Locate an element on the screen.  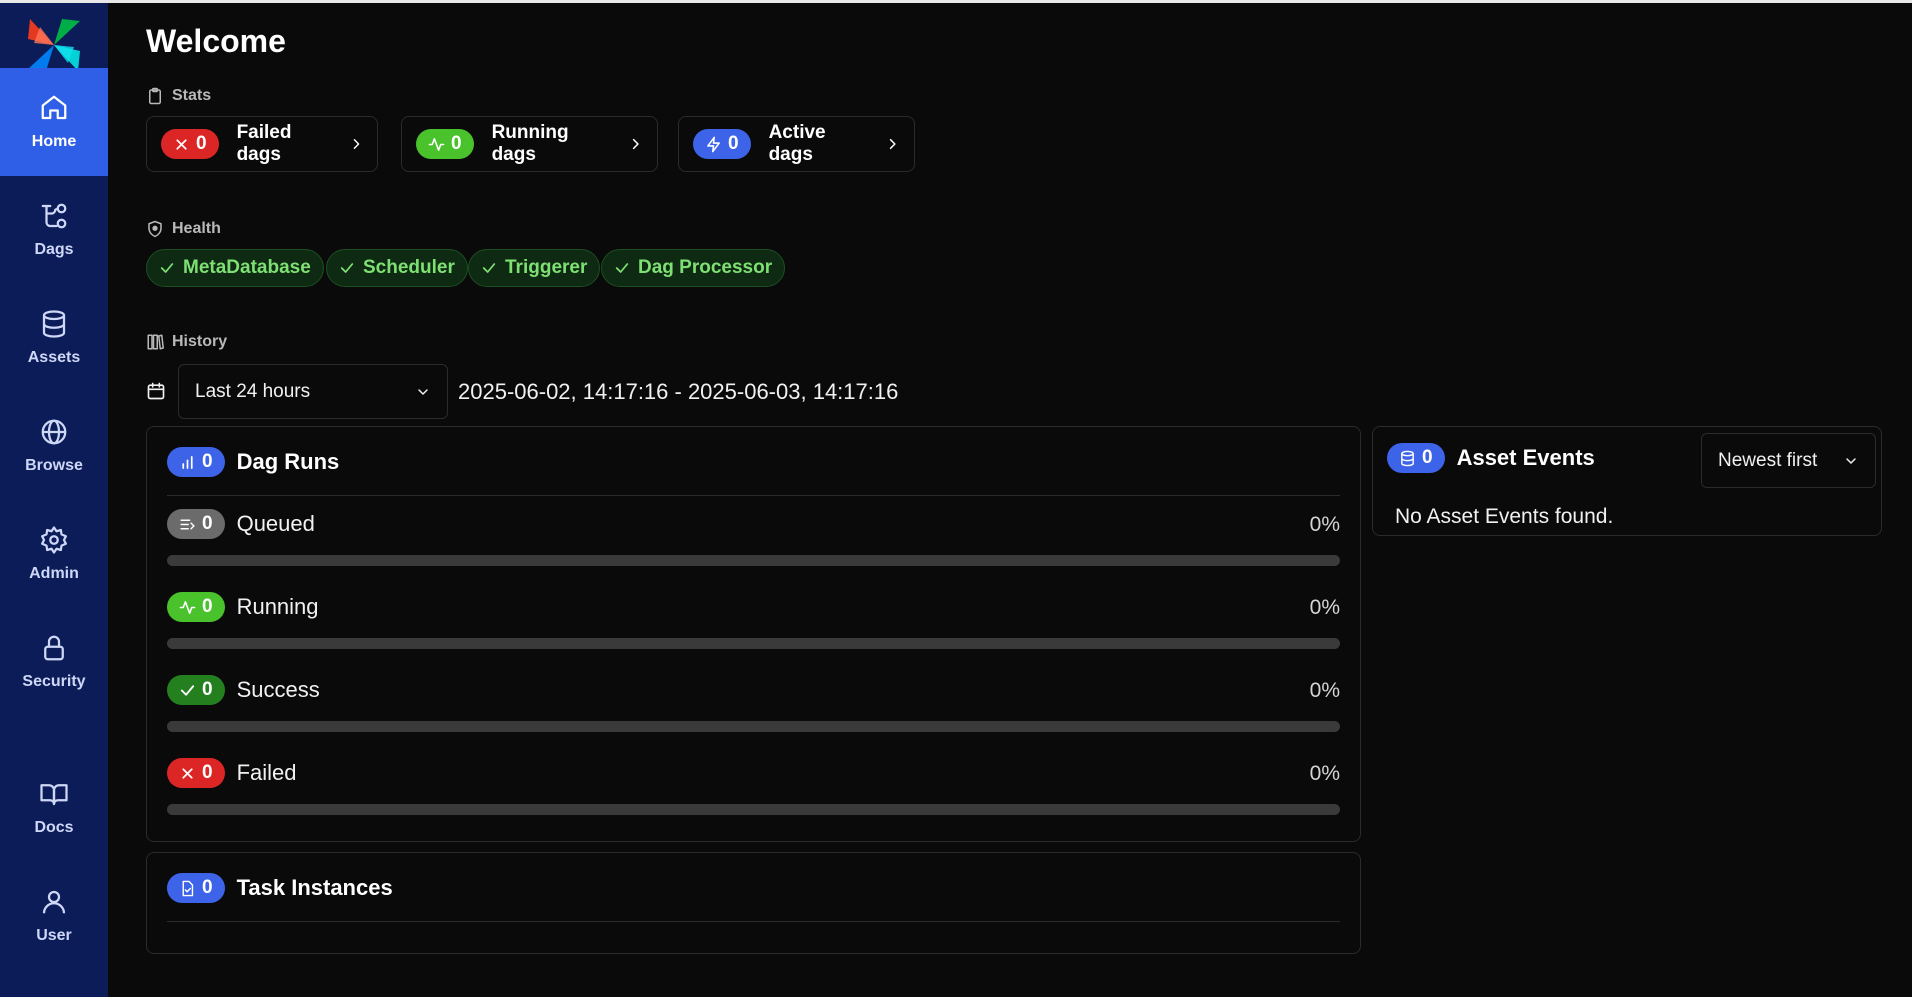
dag-runs-row-running: 0 Running is located at coordinates (243, 607).